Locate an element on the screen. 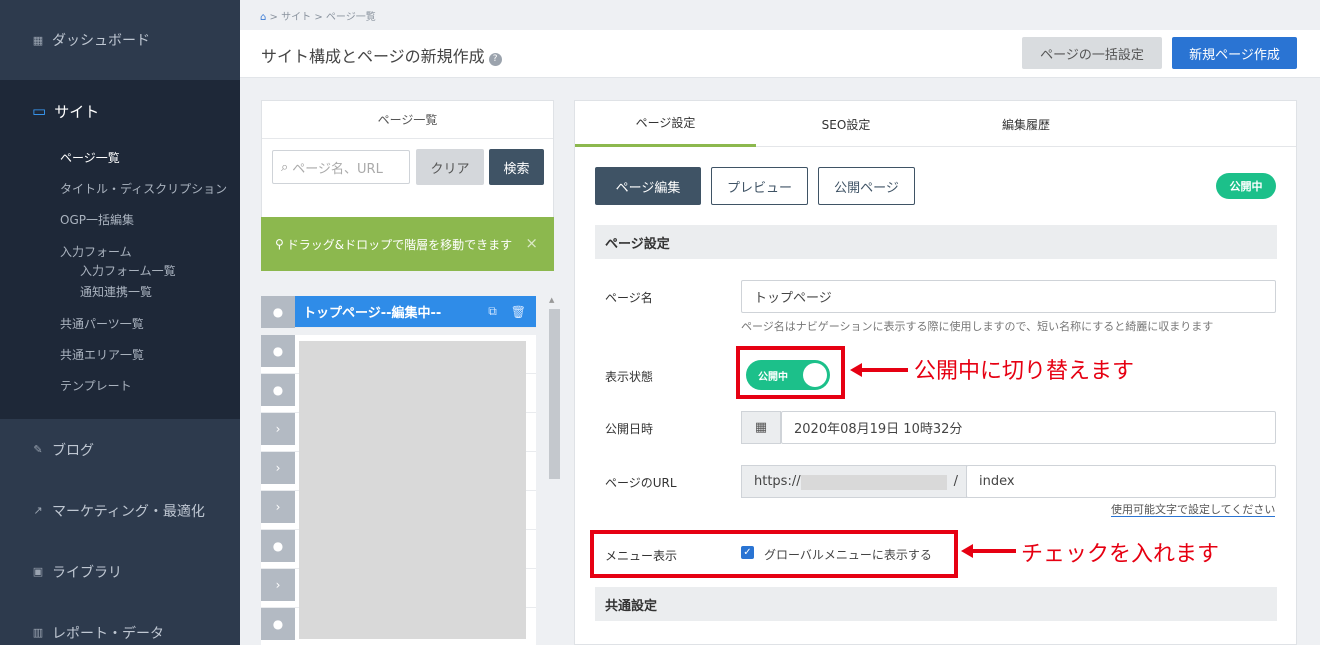  sidebar-sub-common-area: 共通エリア一覧 is located at coordinates (120, 354).